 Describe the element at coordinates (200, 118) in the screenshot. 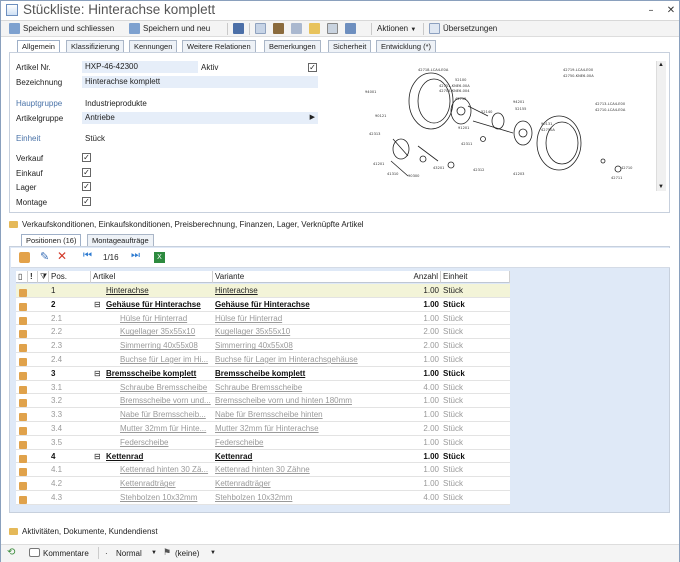

I see `article-group-select: Antriebe ▶` at that location.